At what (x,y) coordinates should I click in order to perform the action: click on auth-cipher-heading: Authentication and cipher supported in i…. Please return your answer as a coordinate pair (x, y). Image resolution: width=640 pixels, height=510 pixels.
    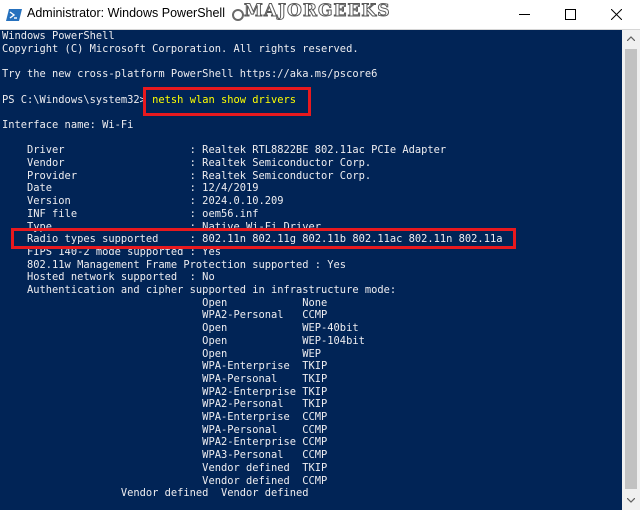
    Looking at the image, I should click on (199, 290).